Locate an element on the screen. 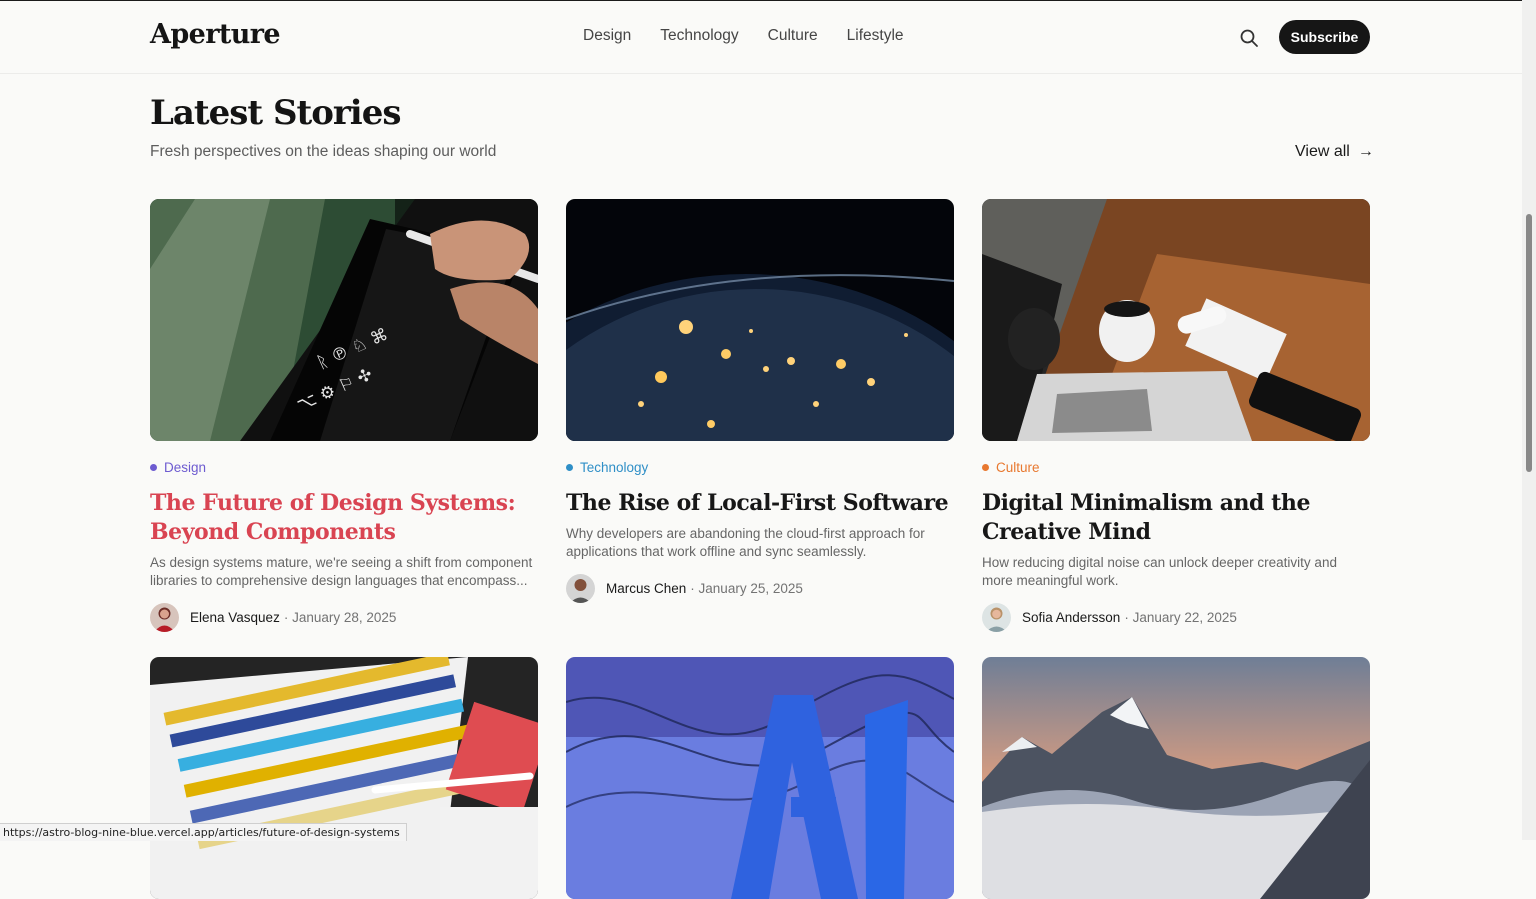 Image resolution: width=1536 pixels, height=899 pixels. article-byline: Marcus Chen · January 25, 2025 is located at coordinates (760, 588).